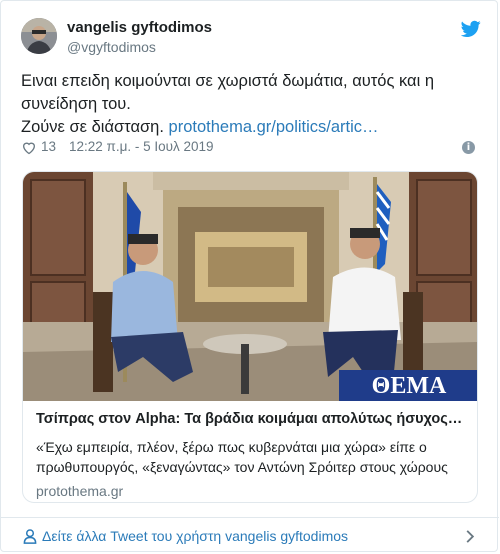 The width and height of the screenshot is (500, 554). I want to click on card-domain: protothema.gr, so click(251, 491).